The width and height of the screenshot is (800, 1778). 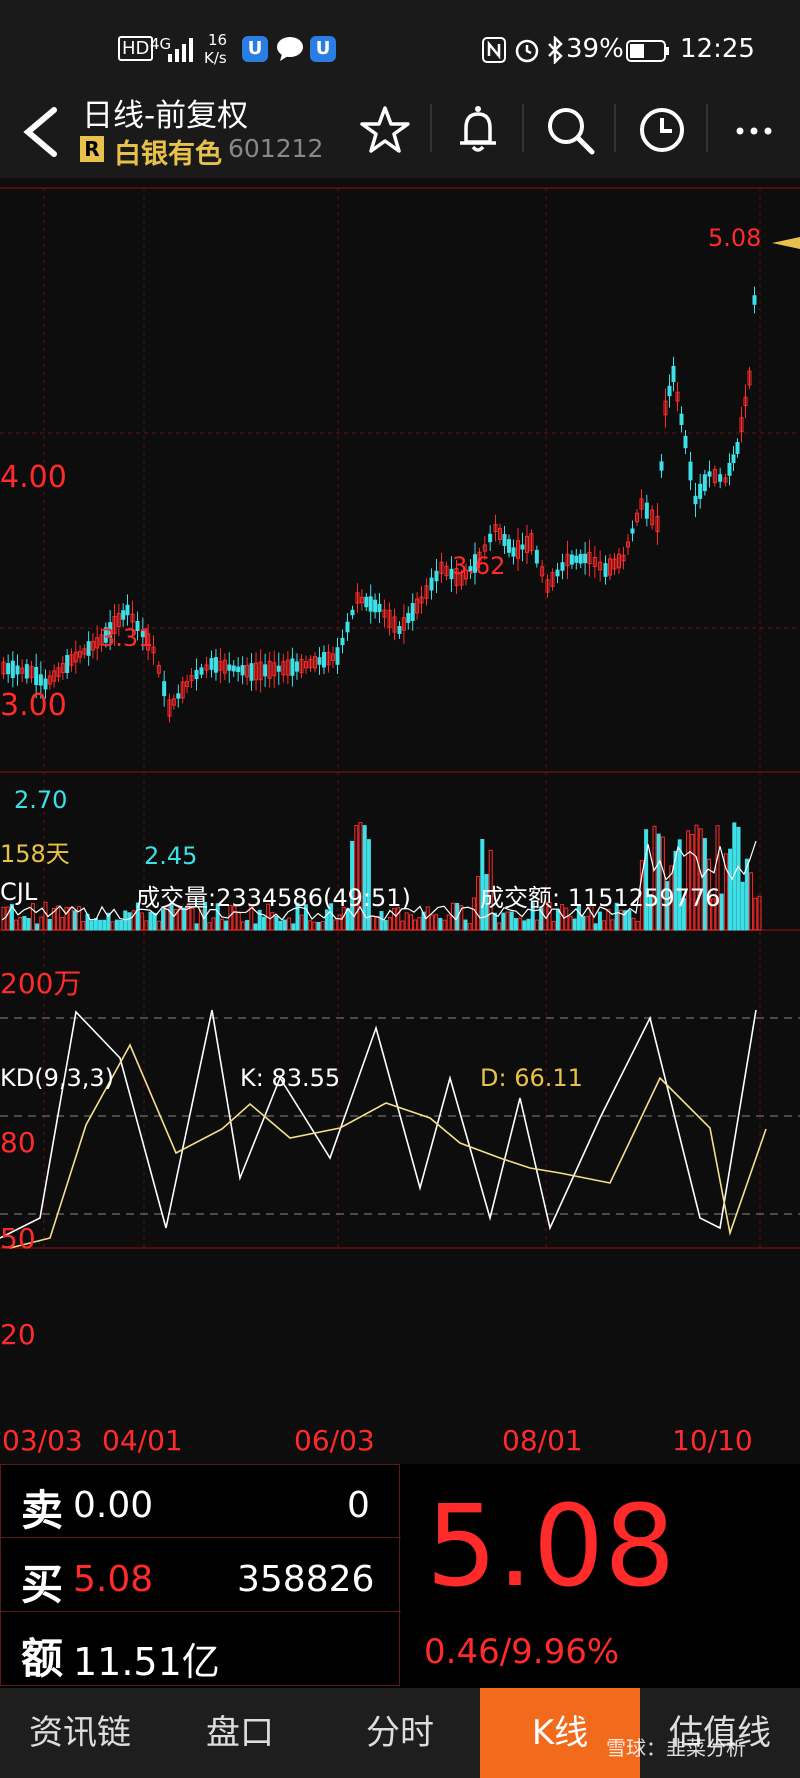 I want to click on buy-price: 5.08, so click(x=113, y=1579).